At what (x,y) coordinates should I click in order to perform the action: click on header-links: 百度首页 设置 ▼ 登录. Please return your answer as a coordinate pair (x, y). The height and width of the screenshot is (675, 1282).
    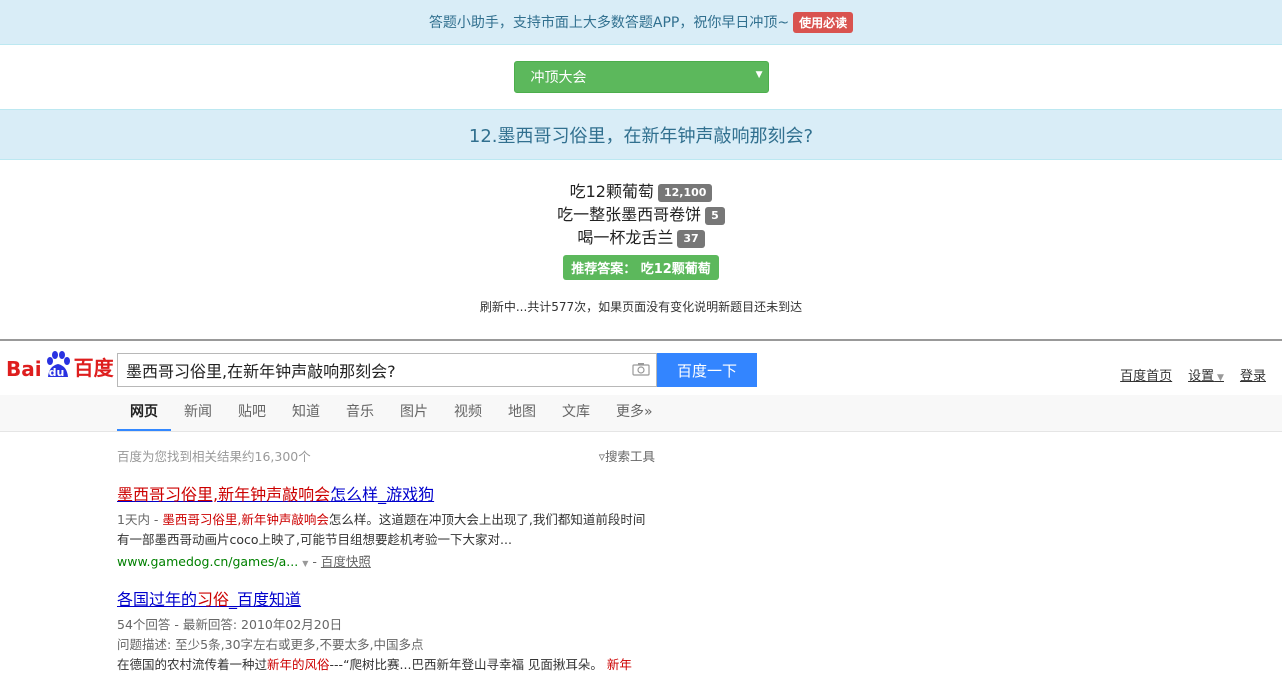
    Looking at the image, I should click on (1193, 374).